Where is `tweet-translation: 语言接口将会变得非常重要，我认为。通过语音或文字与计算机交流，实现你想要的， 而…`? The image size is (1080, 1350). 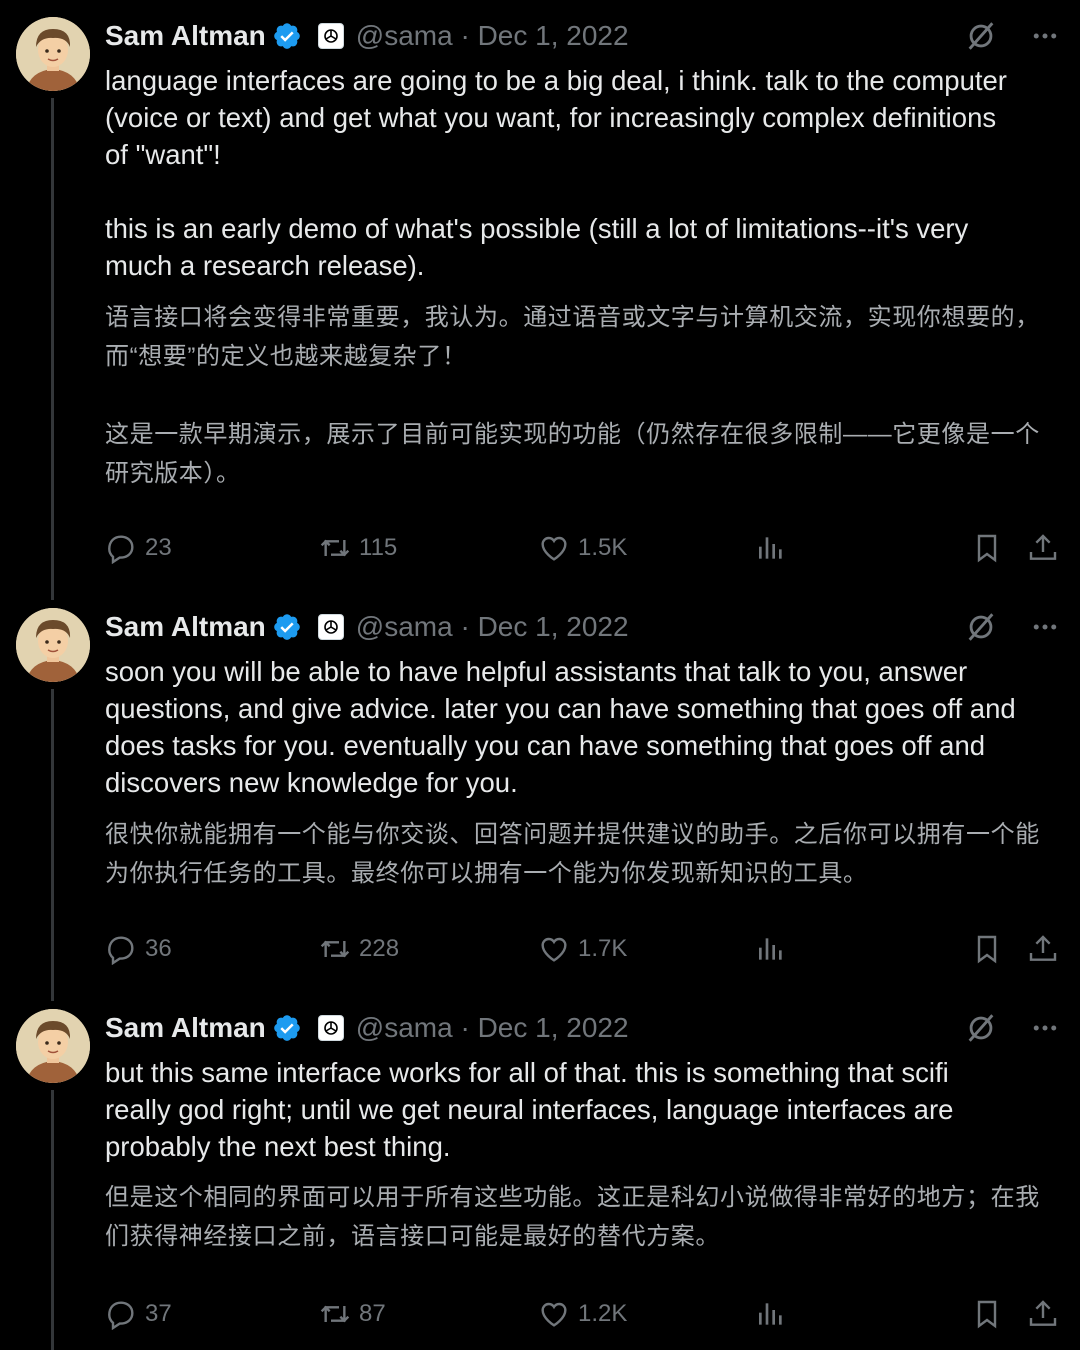 tweet-translation: 语言接口将会变得非常重要，我认为。通过语音或文字与计算机交流，实现你想要的， 而… is located at coordinates (572, 395).